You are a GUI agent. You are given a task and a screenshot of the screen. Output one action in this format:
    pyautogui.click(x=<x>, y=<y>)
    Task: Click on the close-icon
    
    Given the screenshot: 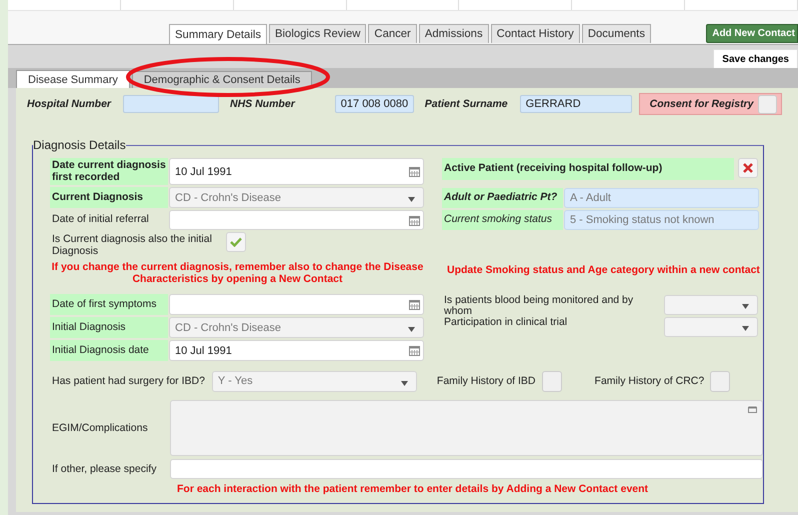 What is the action you would take?
    pyautogui.click(x=748, y=168)
    